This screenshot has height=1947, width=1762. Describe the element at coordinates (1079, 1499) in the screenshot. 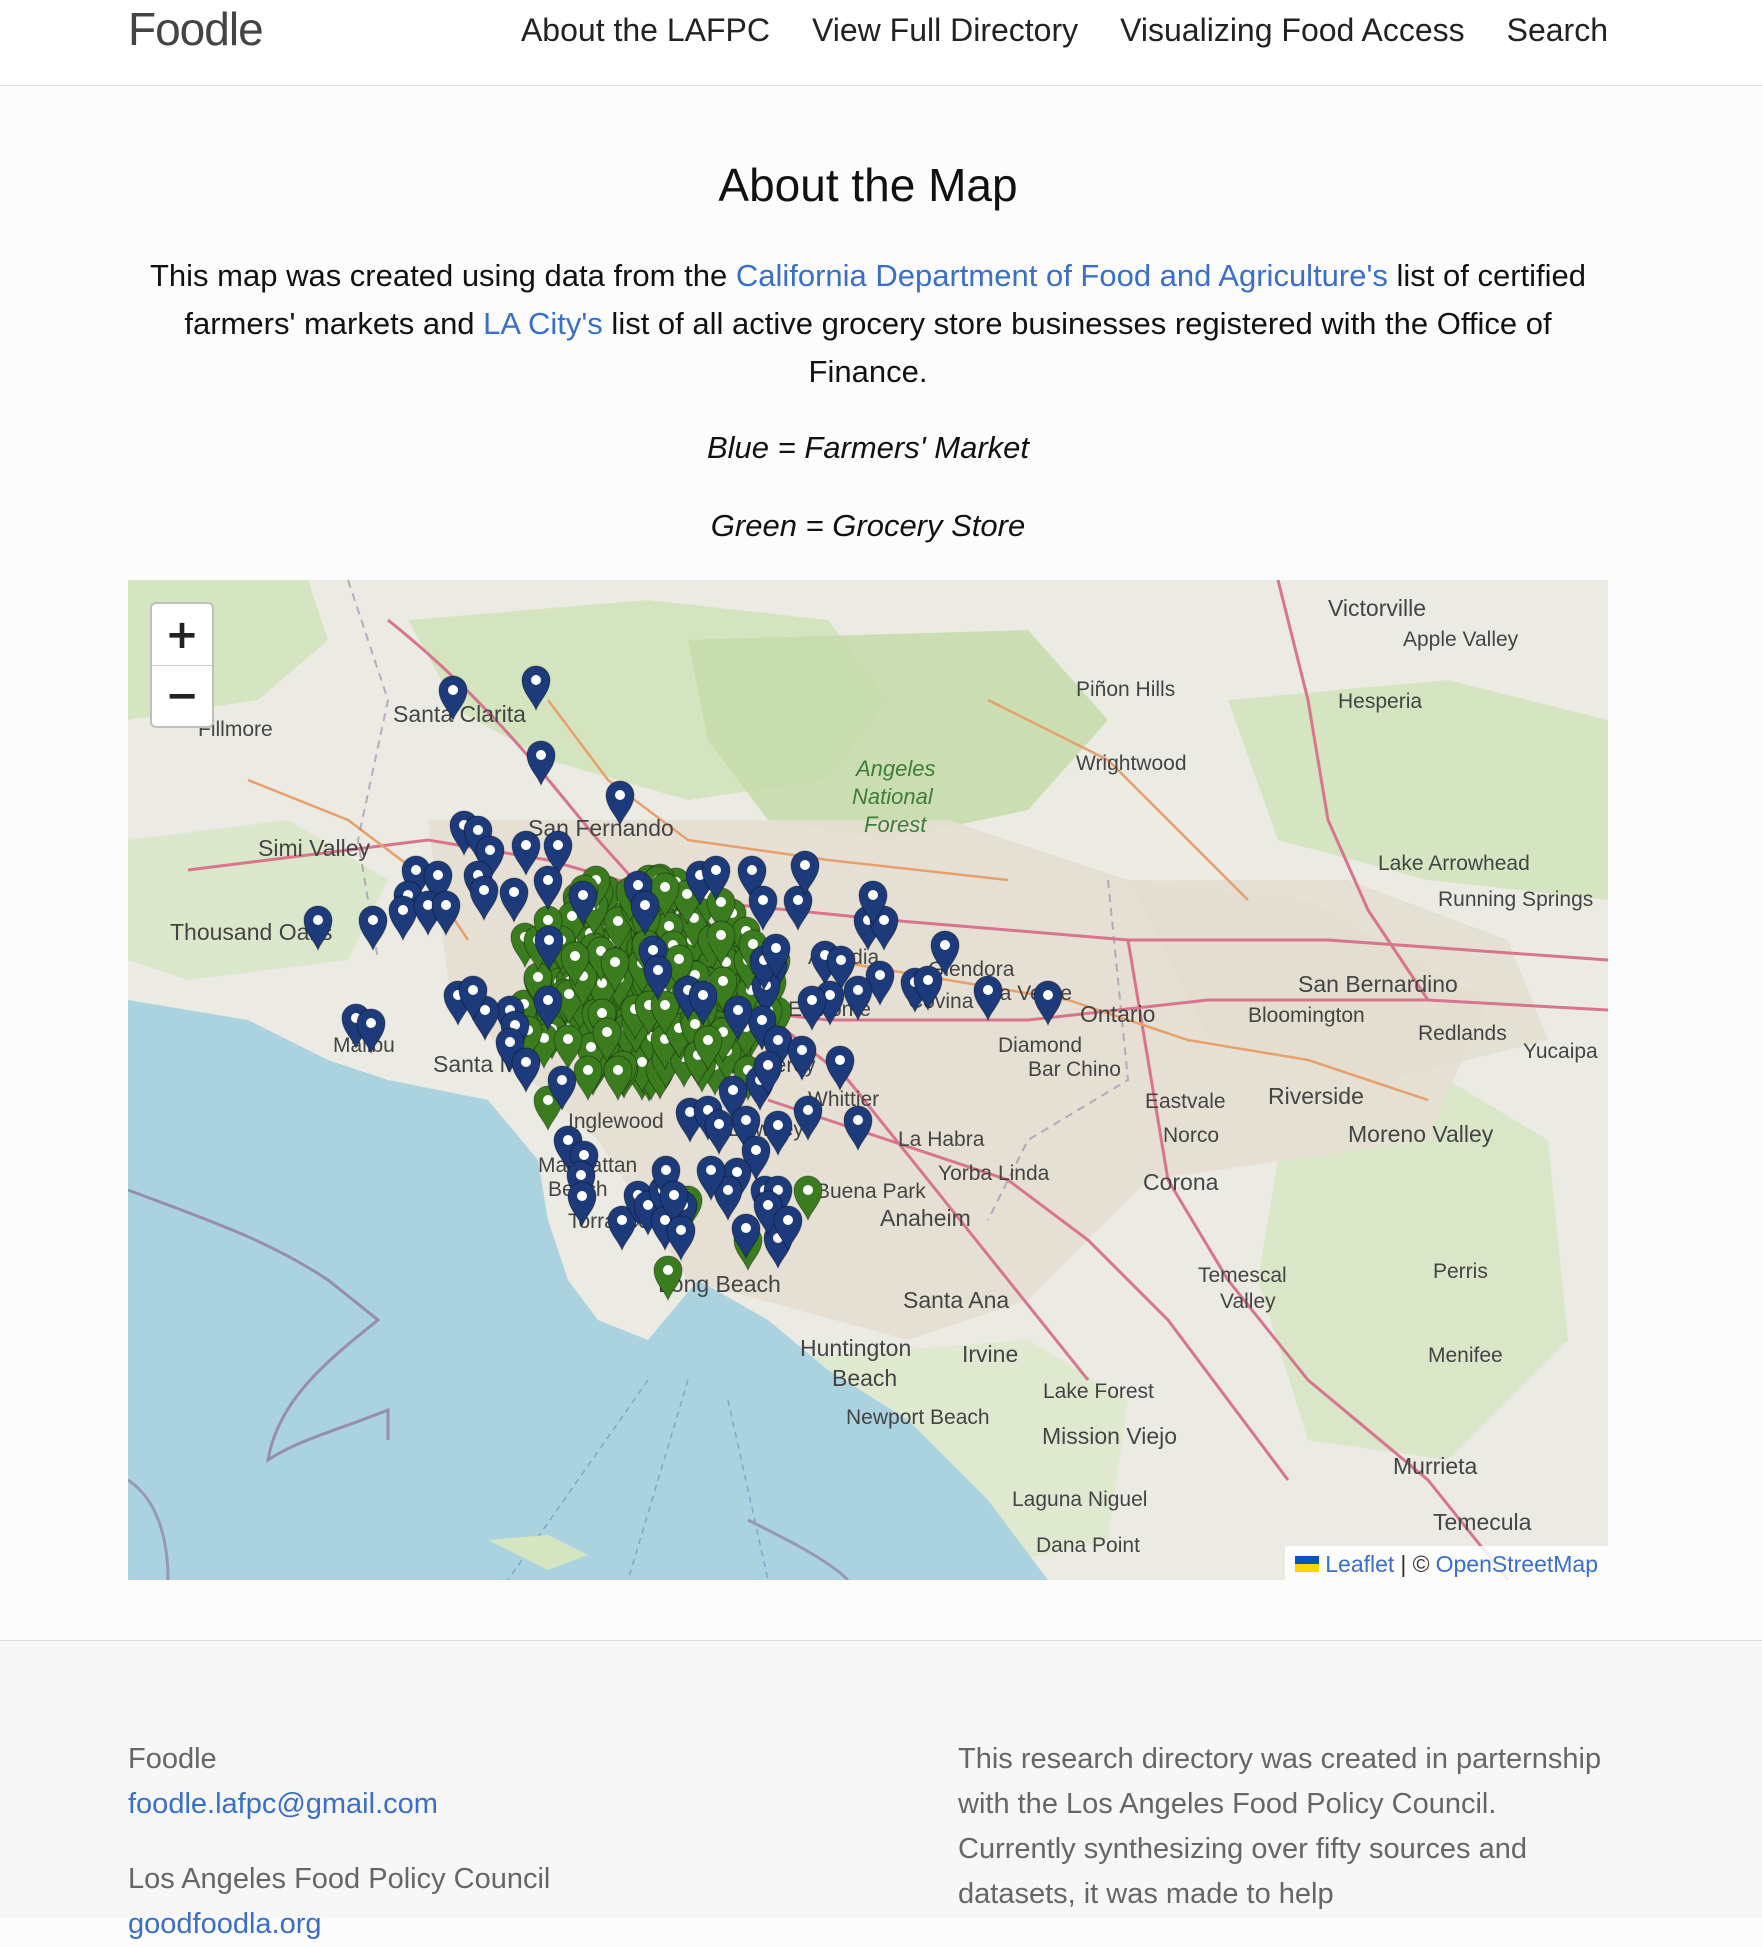

I see `svg-text: Laguna Niguel` at that location.